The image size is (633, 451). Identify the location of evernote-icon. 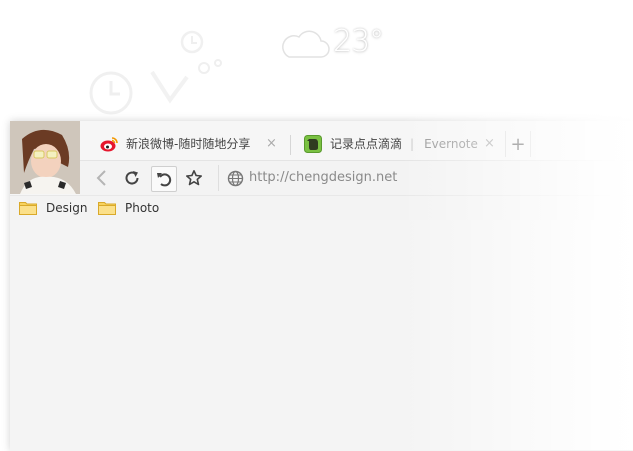
(313, 143).